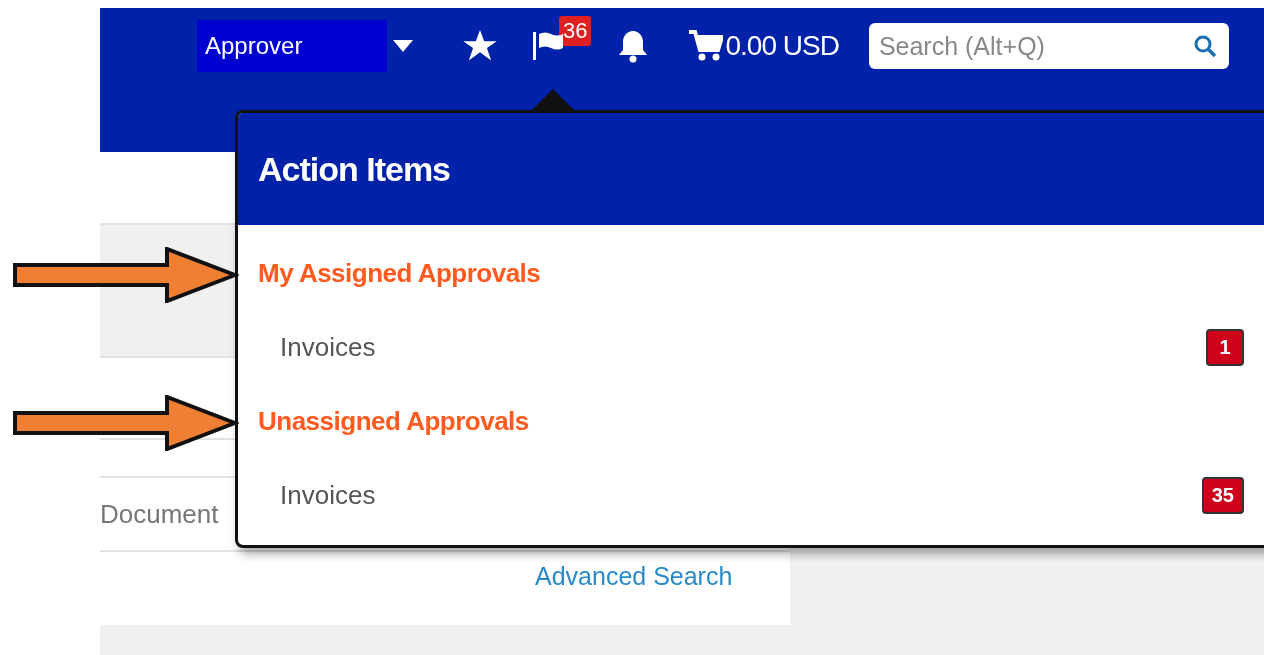 The height and width of the screenshot is (655, 1264). What do you see at coordinates (159, 514) in the screenshot?
I see `document-label: Document` at bounding box center [159, 514].